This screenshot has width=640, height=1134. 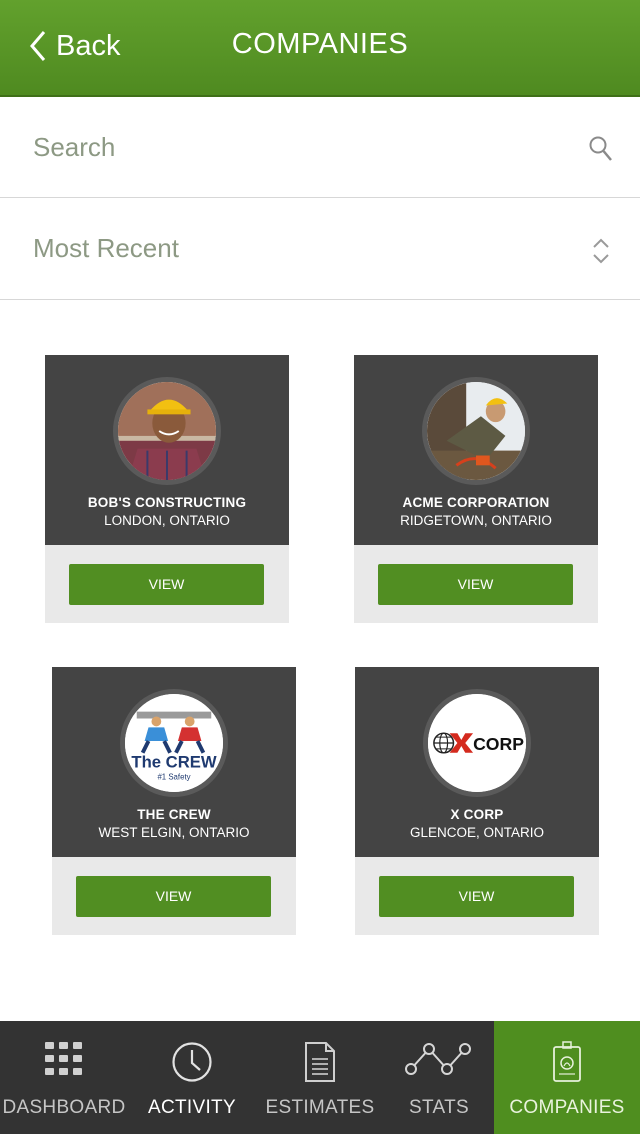 What do you see at coordinates (167, 502) in the screenshot?
I see `company-name: BOB'S CONSTRUCTING` at bounding box center [167, 502].